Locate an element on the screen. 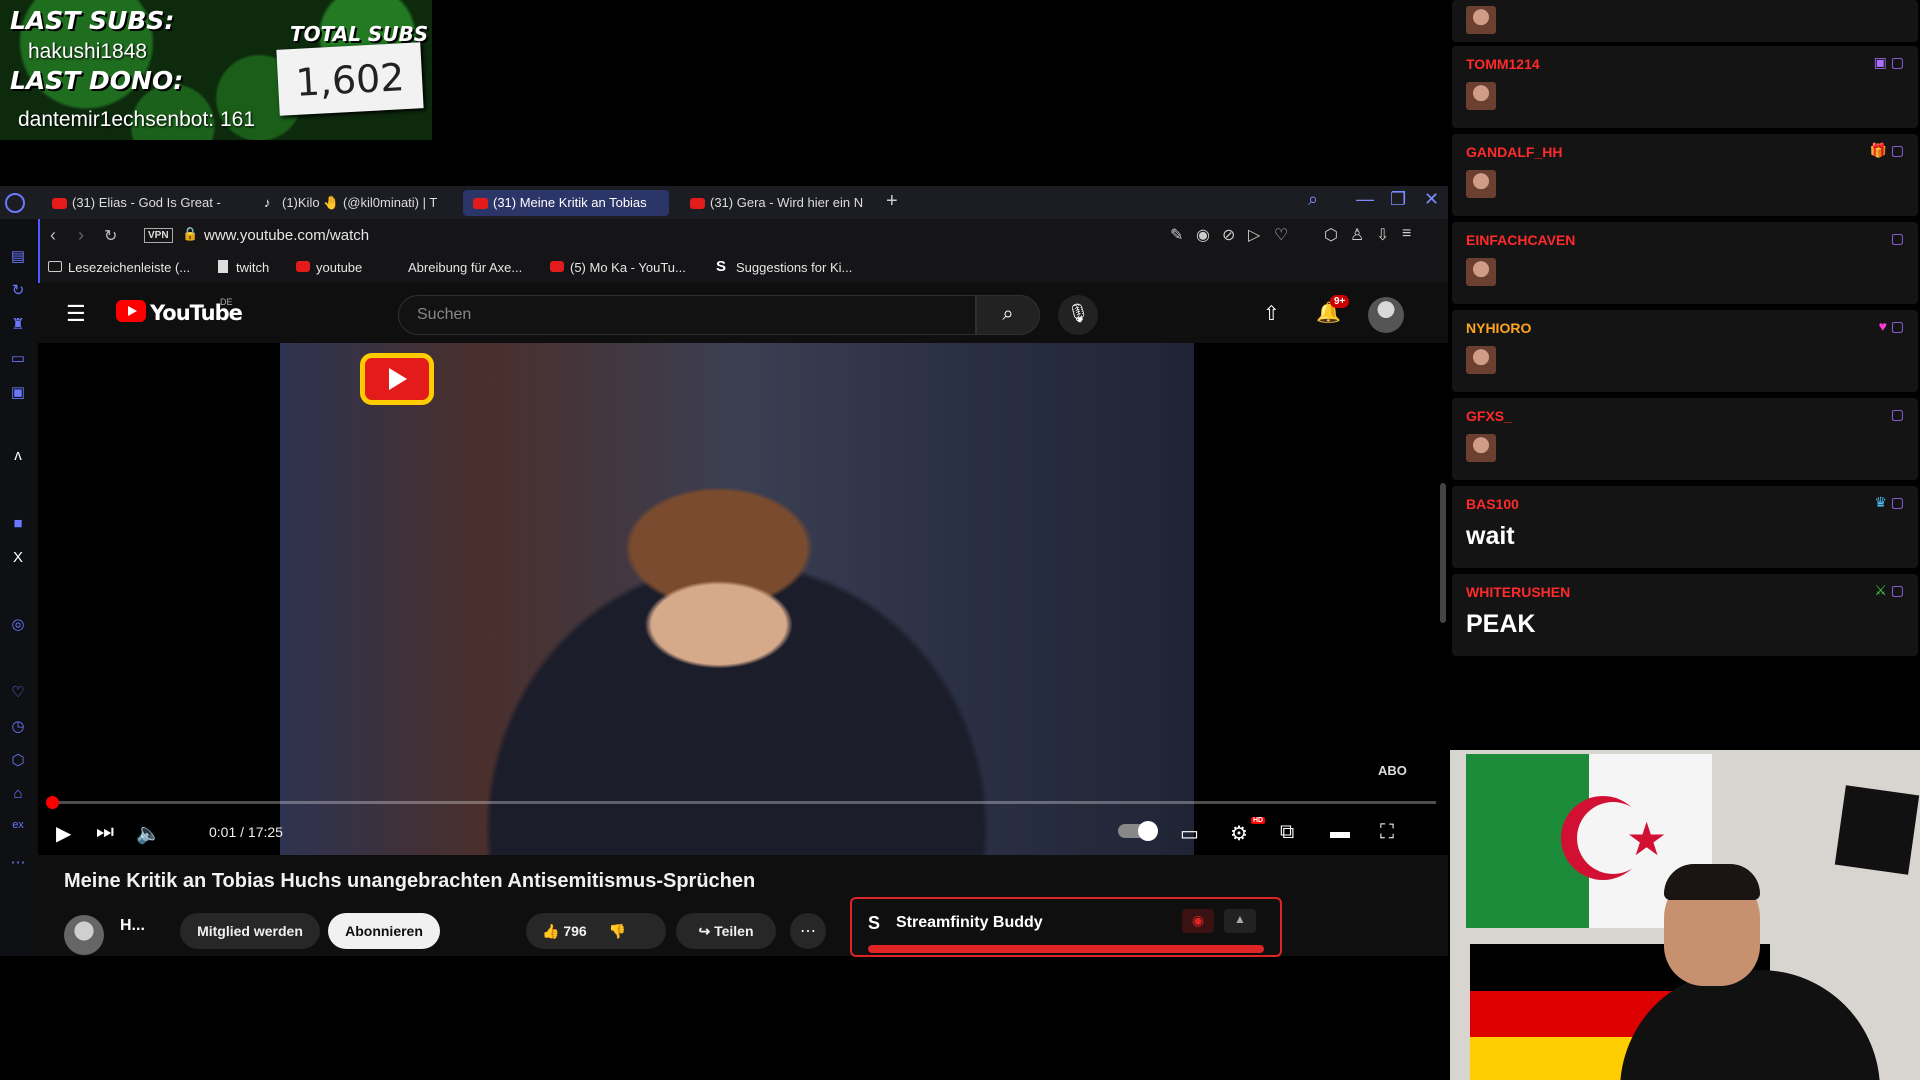  chat-icon: ▭ is located at coordinates (18, 359).